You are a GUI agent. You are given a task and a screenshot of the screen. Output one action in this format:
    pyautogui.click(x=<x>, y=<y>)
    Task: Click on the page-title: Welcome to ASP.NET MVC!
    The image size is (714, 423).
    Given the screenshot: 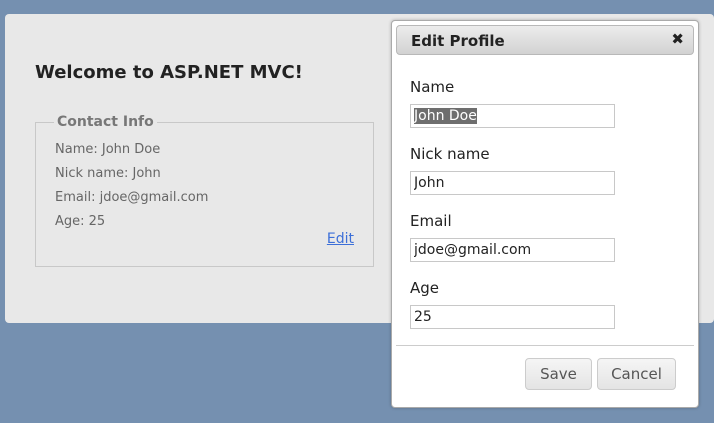 What is the action you would take?
    pyautogui.click(x=169, y=72)
    